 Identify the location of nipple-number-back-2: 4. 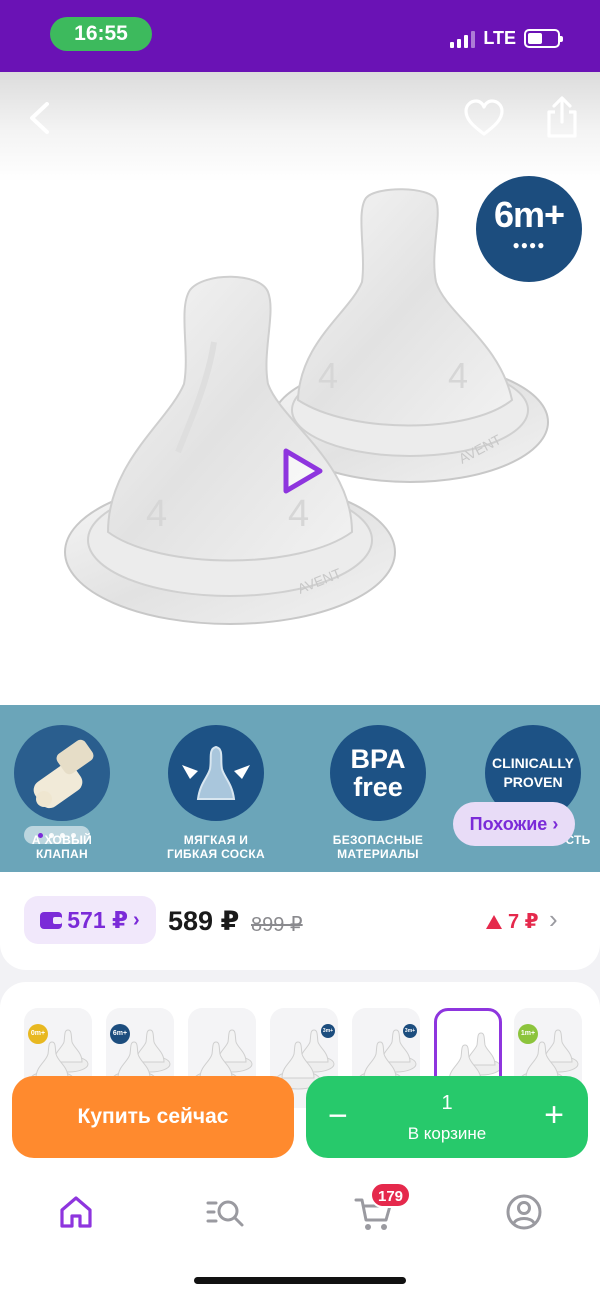
(458, 375).